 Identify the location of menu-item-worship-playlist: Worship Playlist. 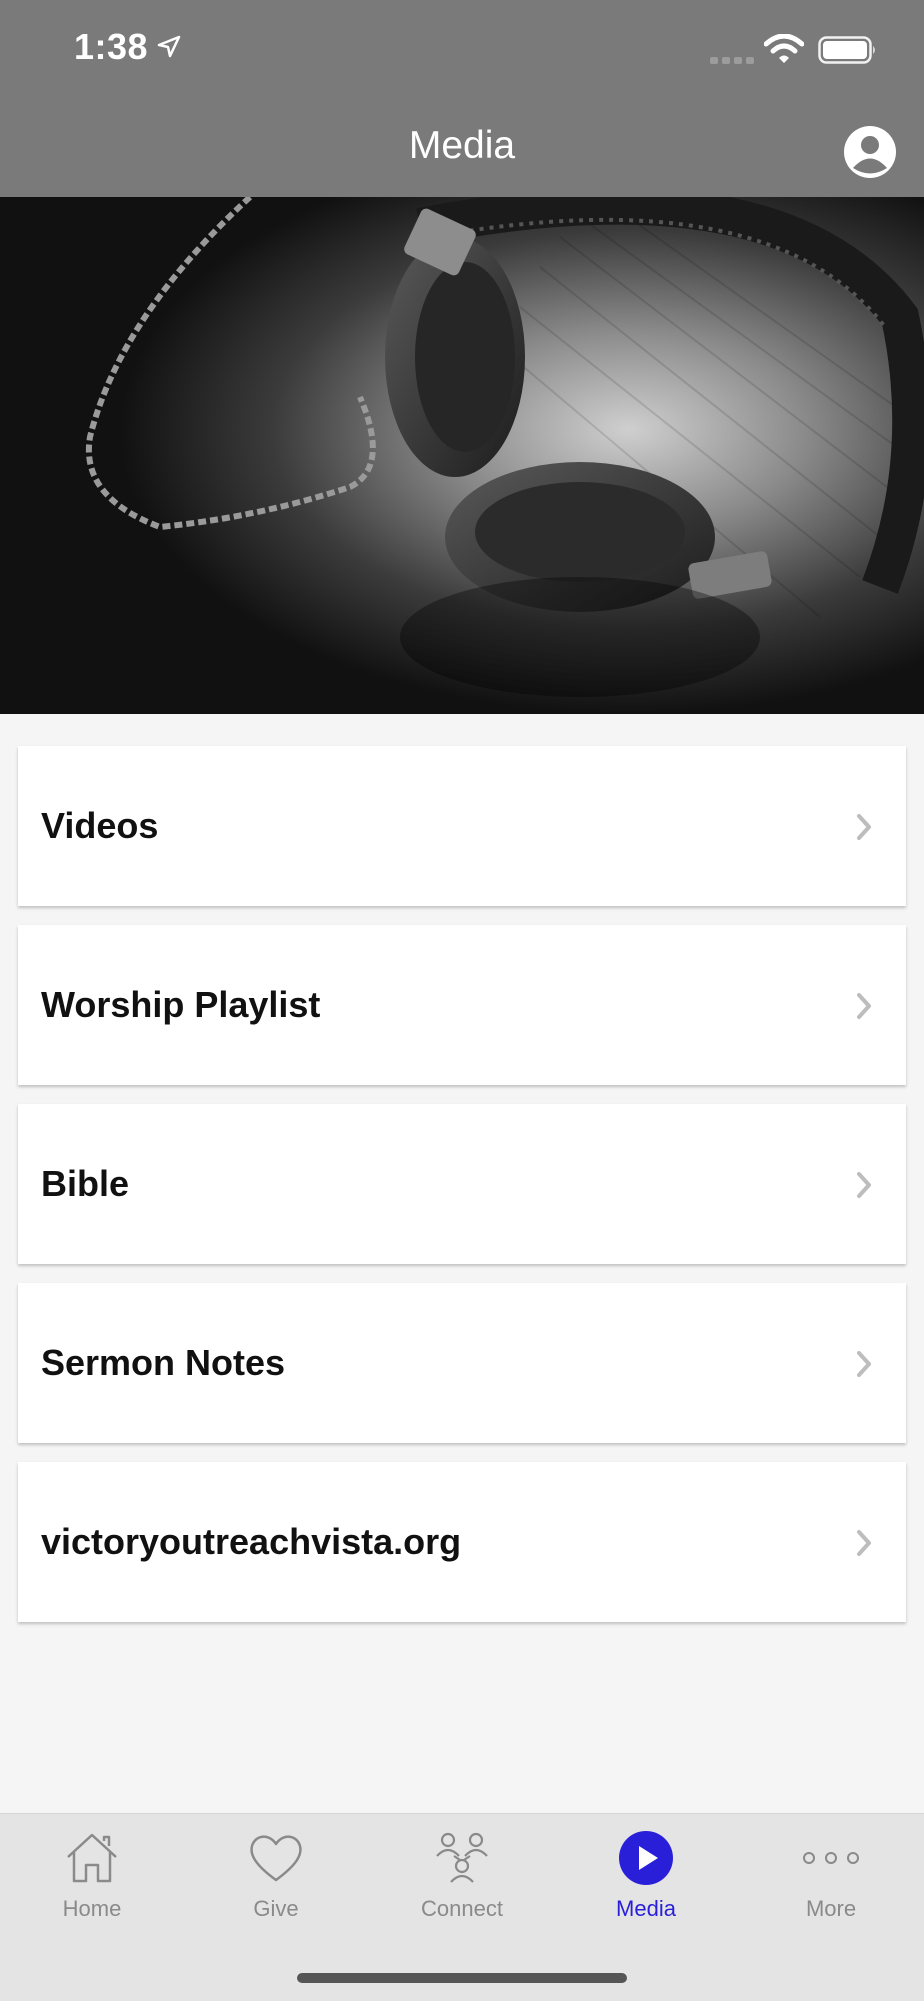
(462, 1005).